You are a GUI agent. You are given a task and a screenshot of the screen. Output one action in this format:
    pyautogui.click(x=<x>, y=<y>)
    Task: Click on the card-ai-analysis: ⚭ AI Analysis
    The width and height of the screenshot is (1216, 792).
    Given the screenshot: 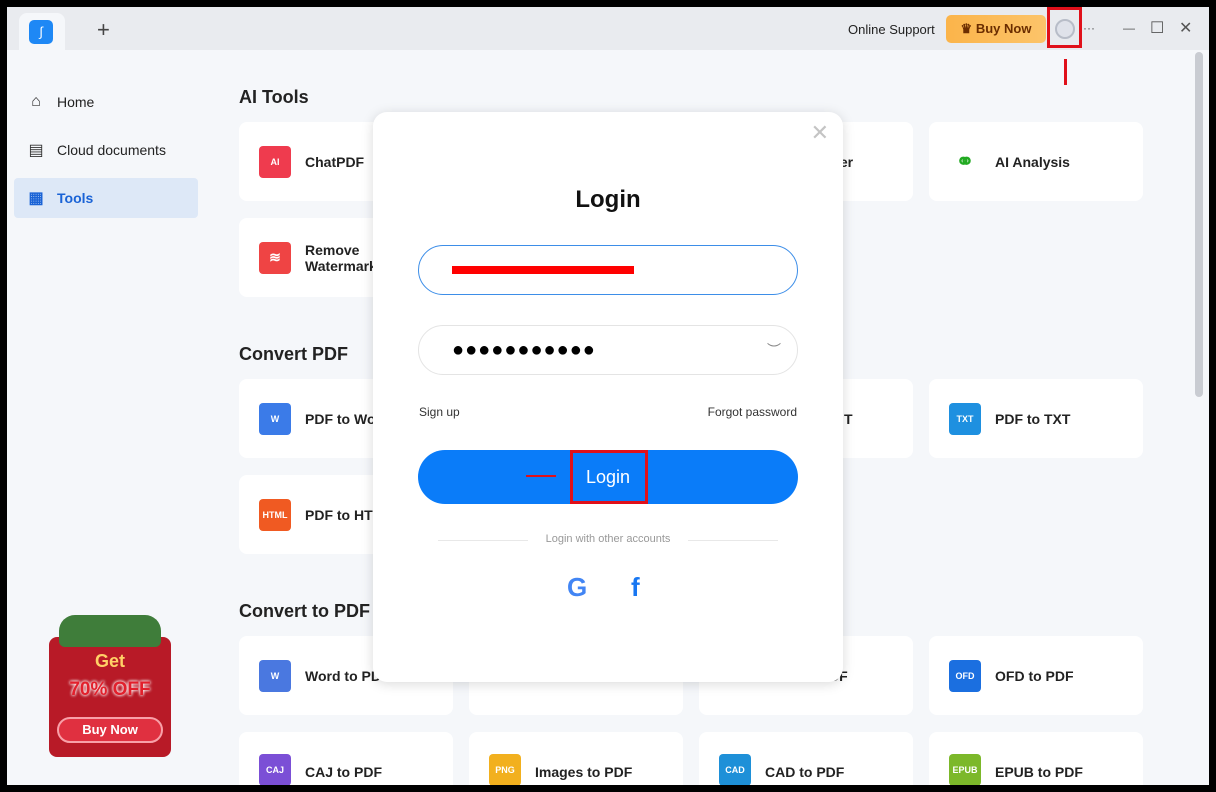 What is the action you would take?
    pyautogui.click(x=1036, y=161)
    